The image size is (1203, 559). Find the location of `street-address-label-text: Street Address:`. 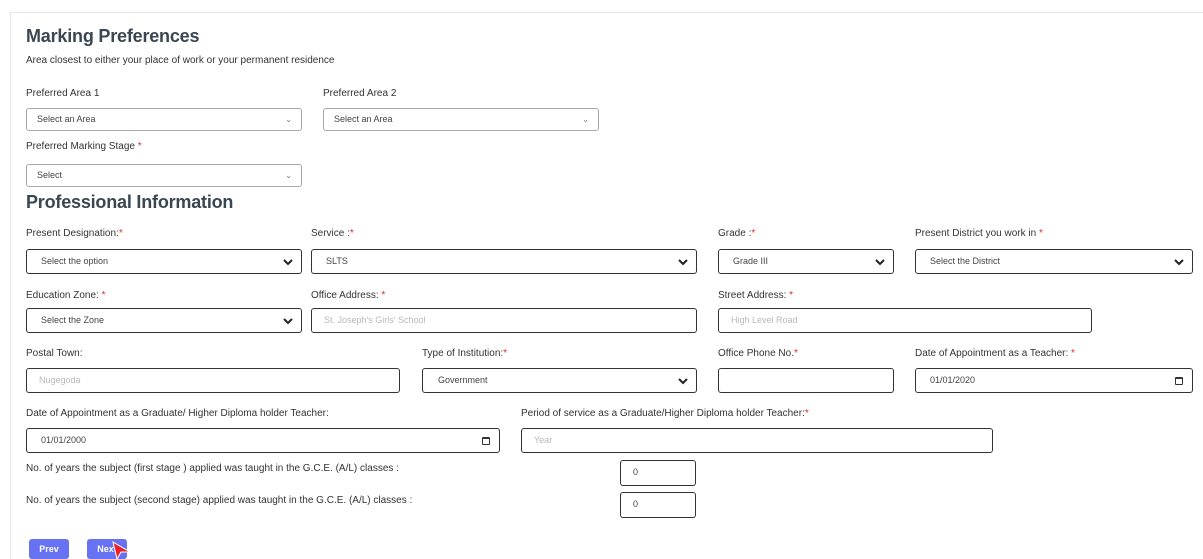

street-address-label-text: Street Address: is located at coordinates (752, 295).